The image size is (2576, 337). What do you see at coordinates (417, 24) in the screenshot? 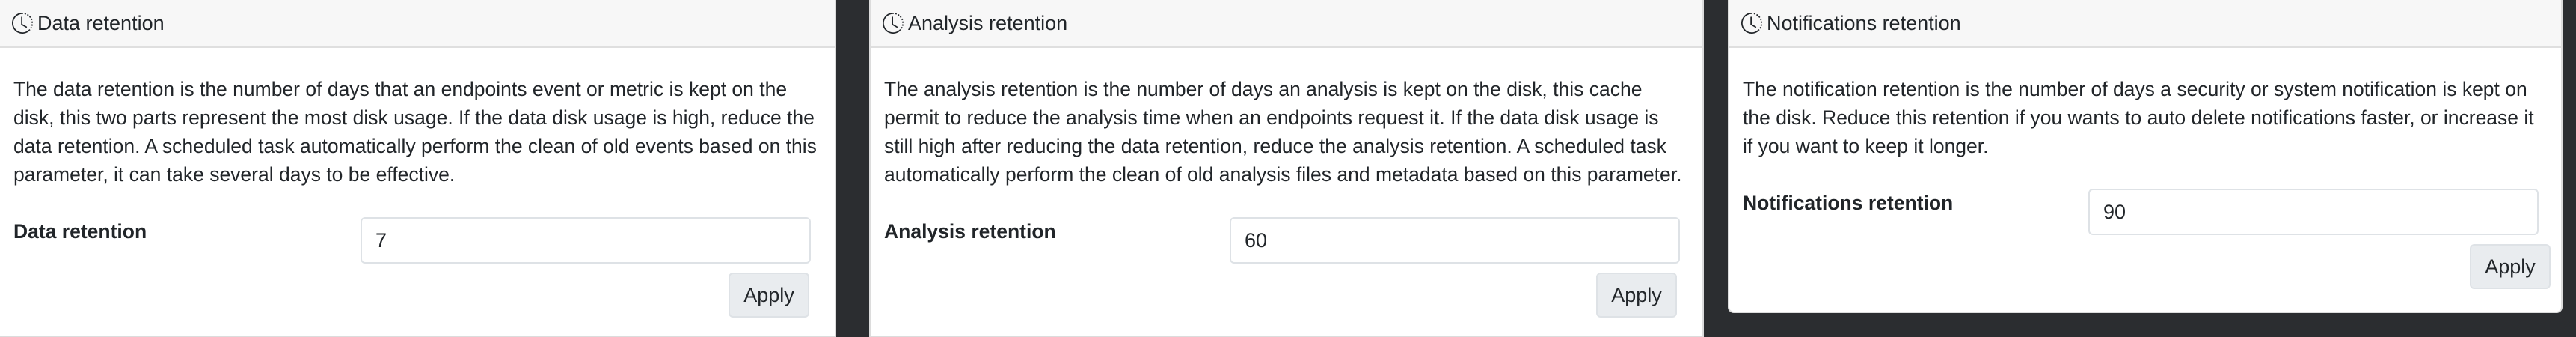
I see `card-header: Data retention` at bounding box center [417, 24].